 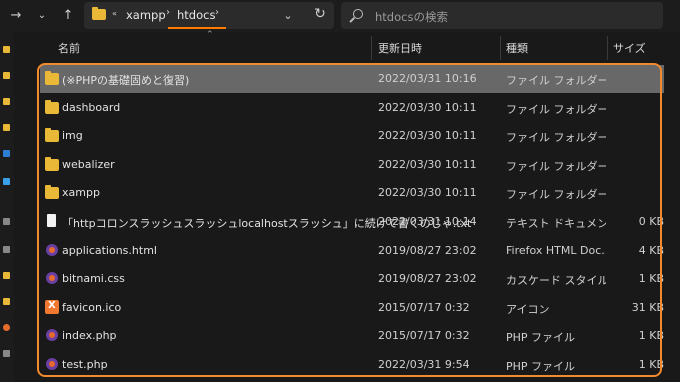 What do you see at coordinates (81, 193) in the screenshot?
I see `file-name: xampp` at bounding box center [81, 193].